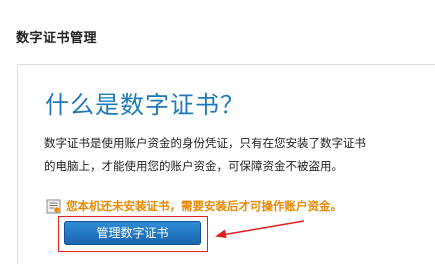  What do you see at coordinates (53, 206) in the screenshot?
I see `certificate-warning-icon` at bounding box center [53, 206].